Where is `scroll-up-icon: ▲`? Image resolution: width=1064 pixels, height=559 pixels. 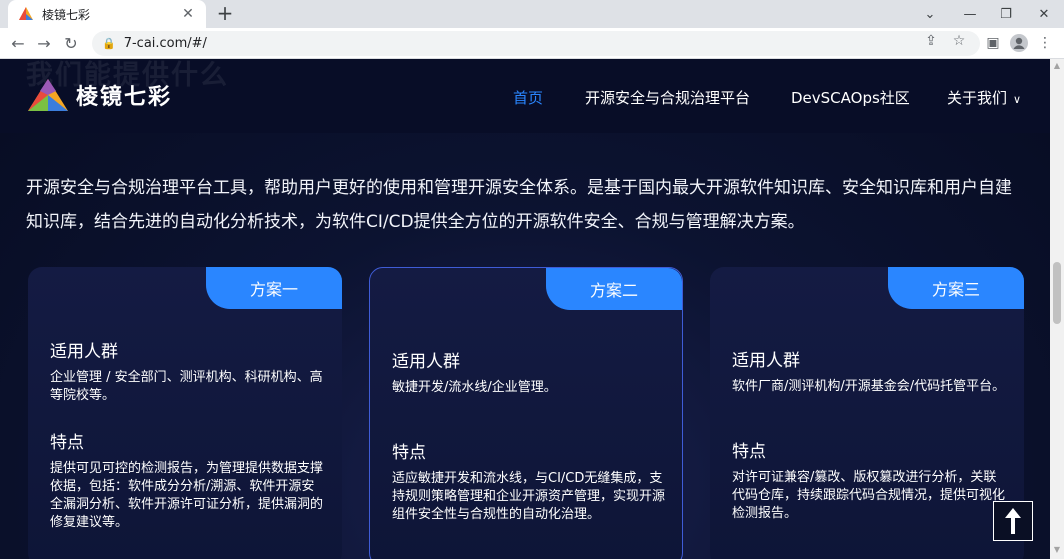 scroll-up-icon: ▲ is located at coordinates (1057, 66).